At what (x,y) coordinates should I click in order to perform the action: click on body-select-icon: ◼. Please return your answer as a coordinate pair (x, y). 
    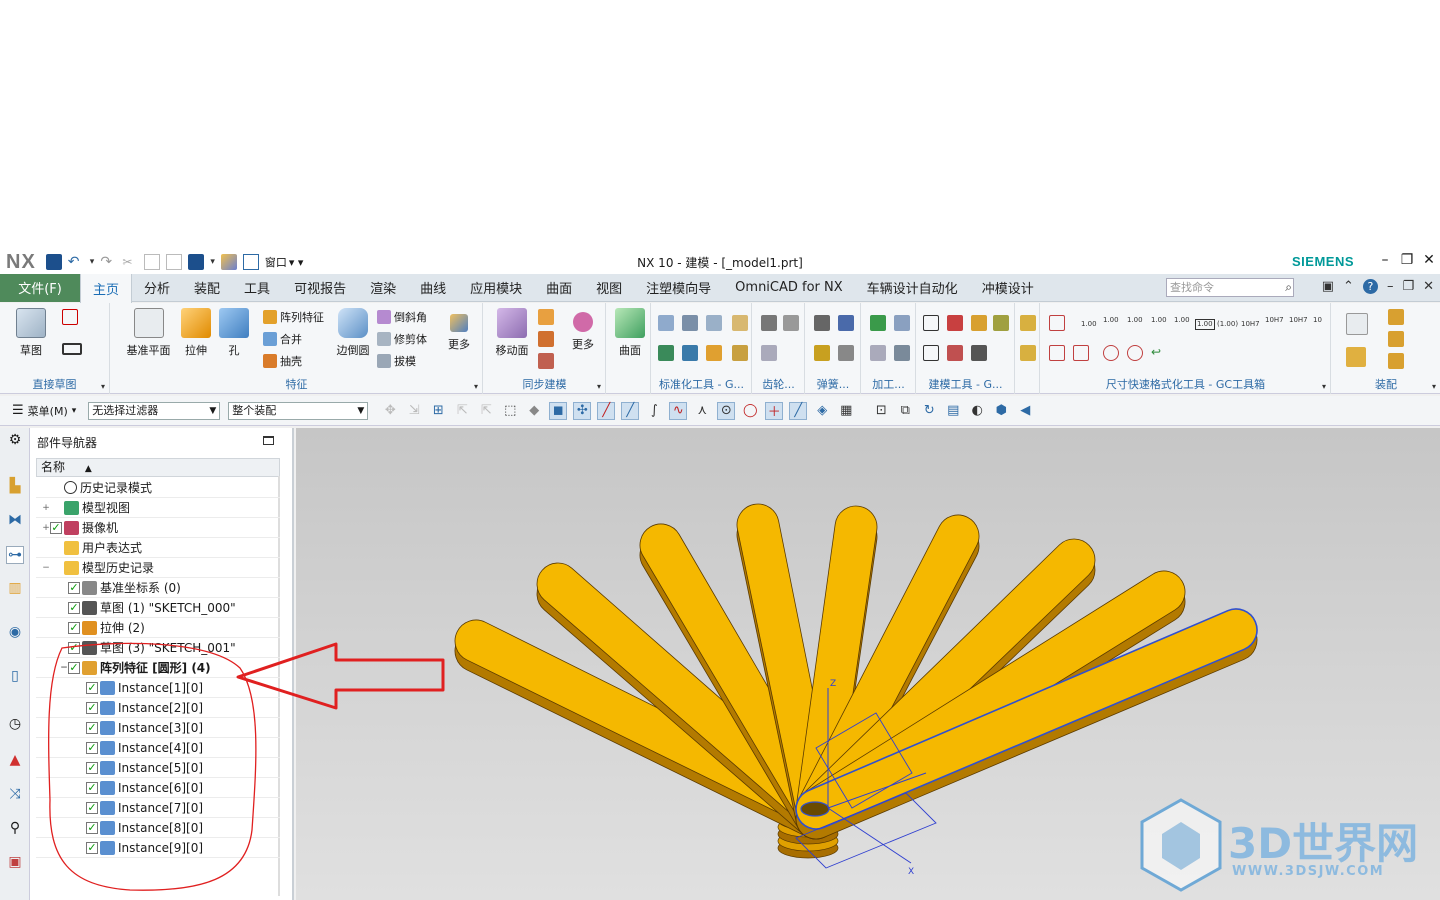
    Looking at the image, I should click on (558, 410).